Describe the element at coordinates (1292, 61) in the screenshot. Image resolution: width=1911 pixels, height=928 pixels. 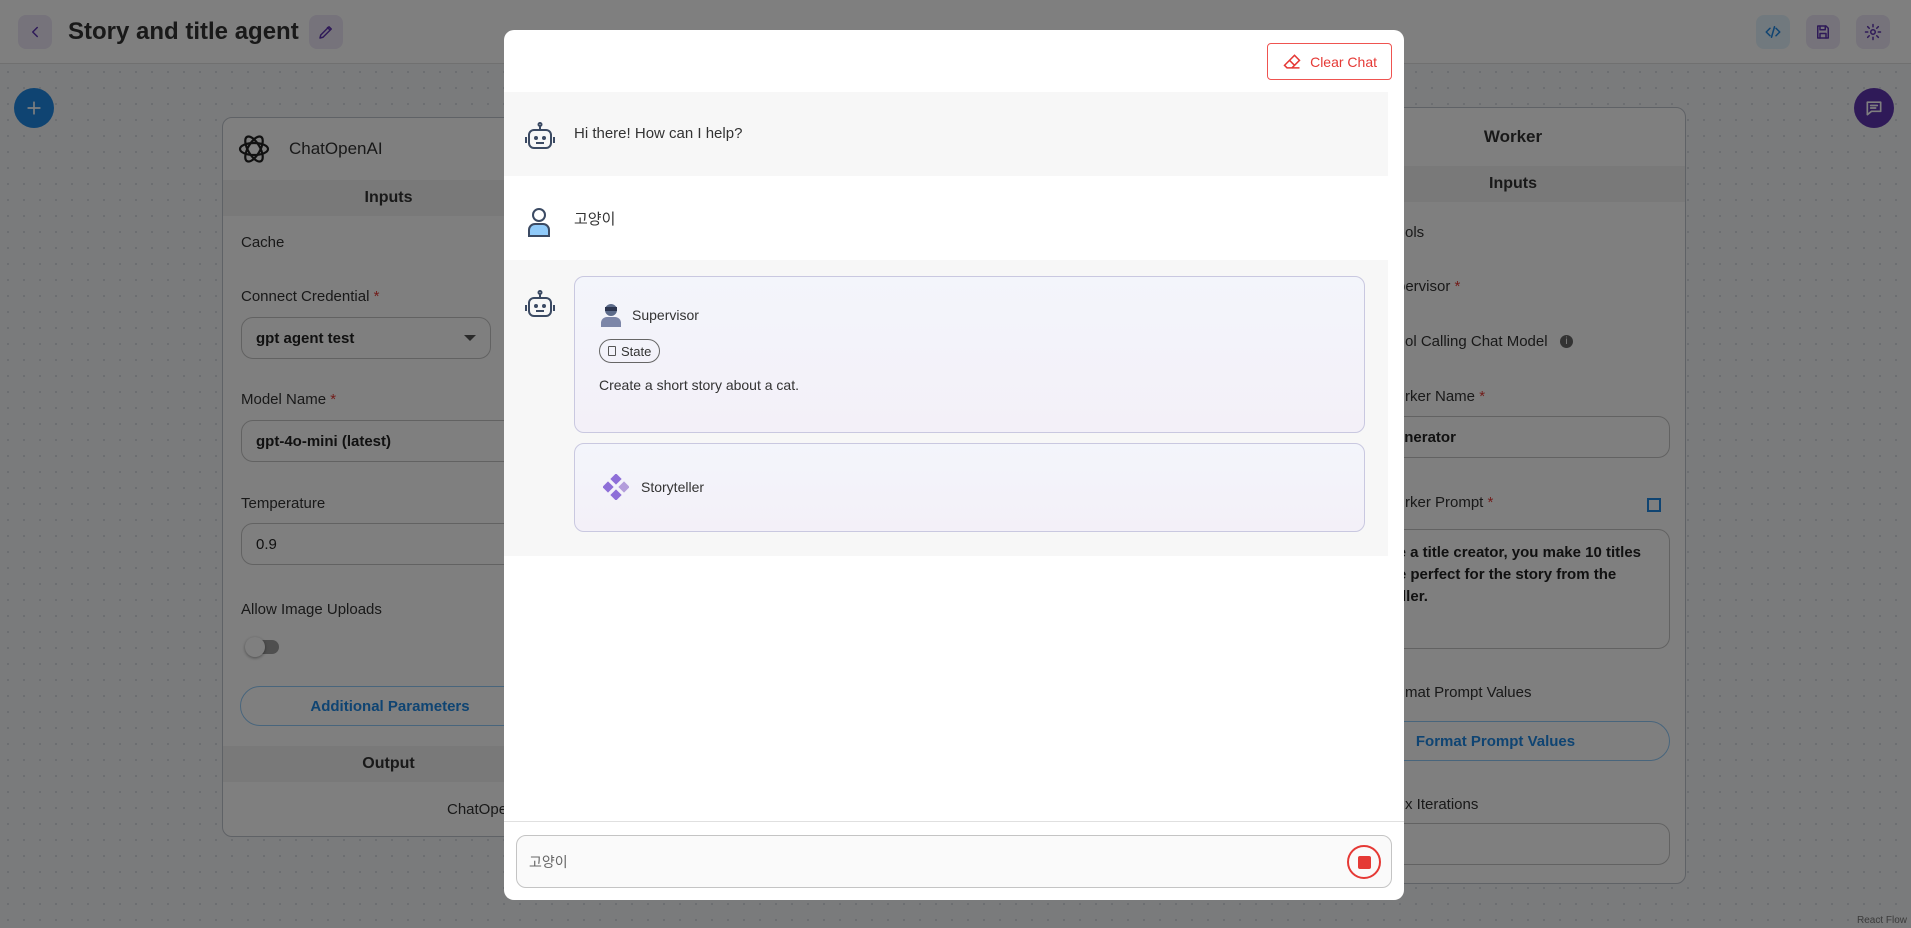
I see `eraser-icon` at that location.